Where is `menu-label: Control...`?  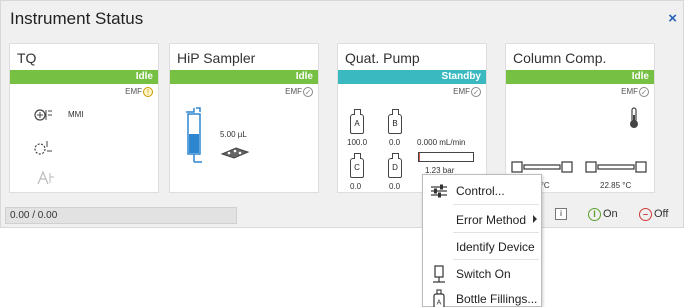 menu-label: Control... is located at coordinates (480, 191).